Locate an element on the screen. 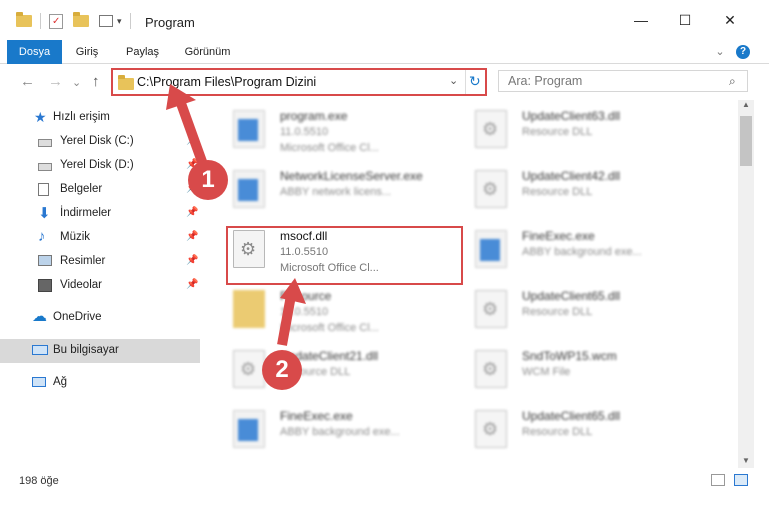 This screenshot has width=769, height=507. step-2-badge: 2 is located at coordinates (282, 370).